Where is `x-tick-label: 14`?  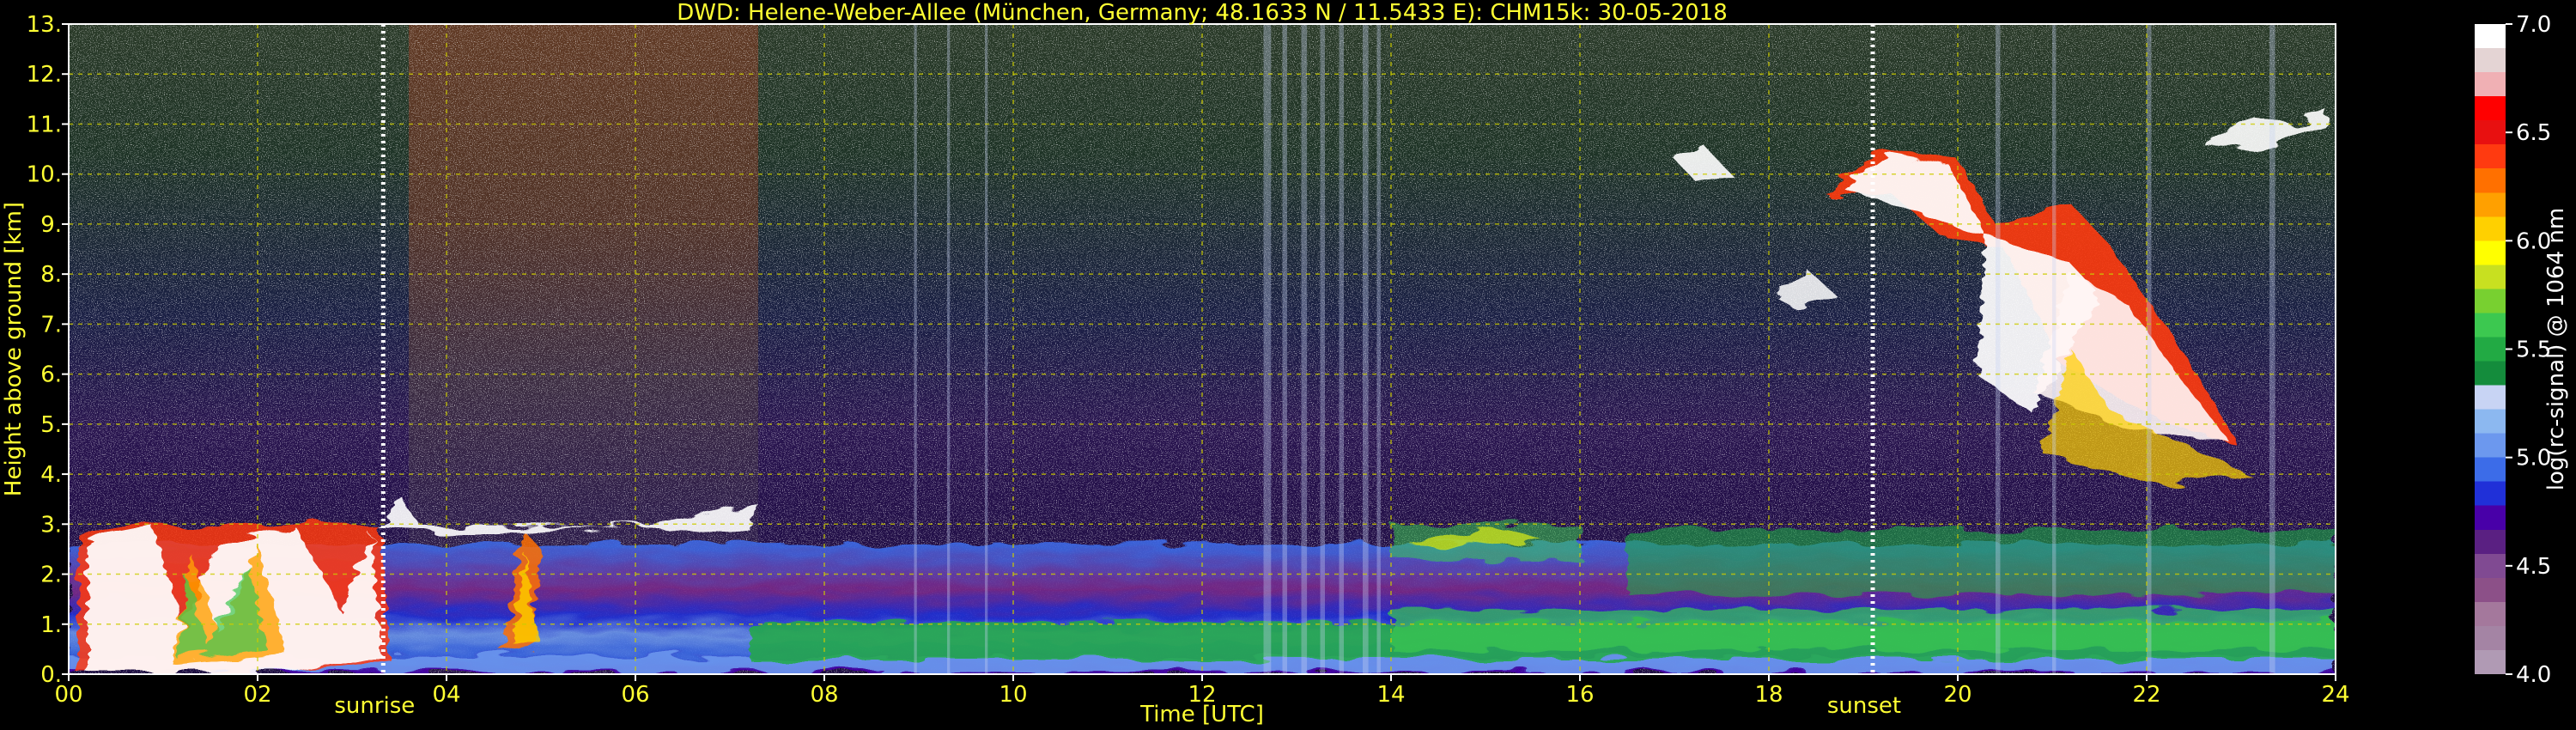 x-tick-label: 14 is located at coordinates (1390, 695).